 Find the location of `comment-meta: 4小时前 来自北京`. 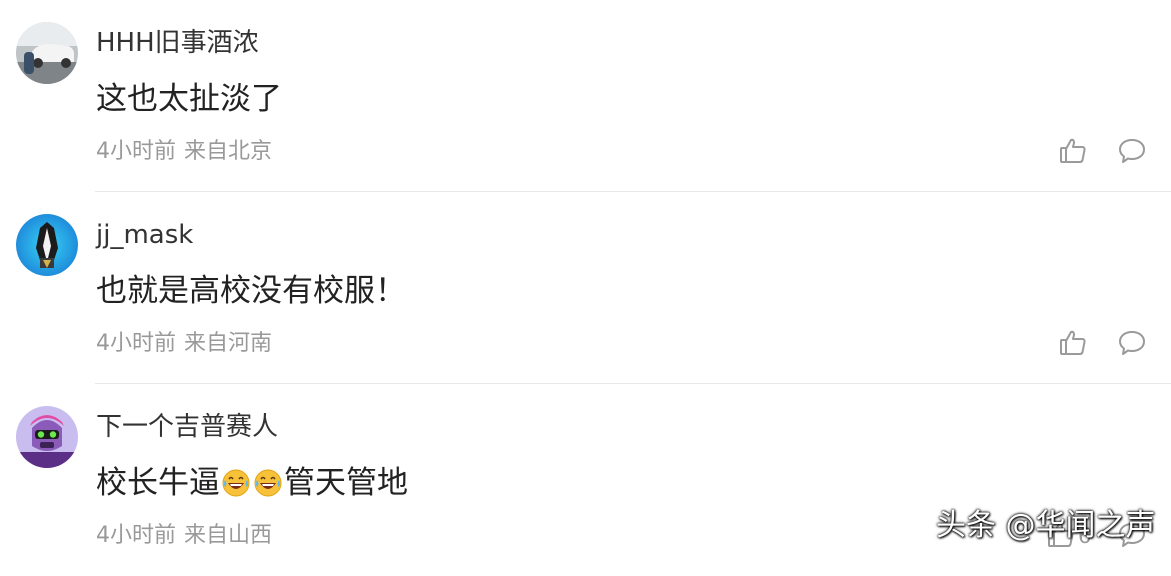

comment-meta: 4小时前 来自北京 is located at coordinates (184, 152).